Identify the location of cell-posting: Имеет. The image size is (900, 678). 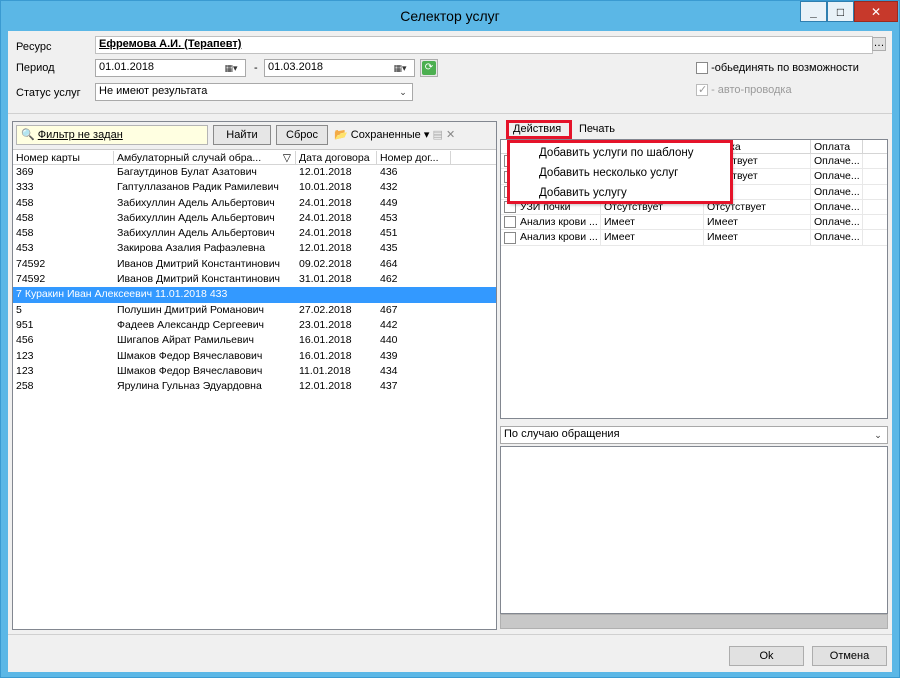
(757, 222).